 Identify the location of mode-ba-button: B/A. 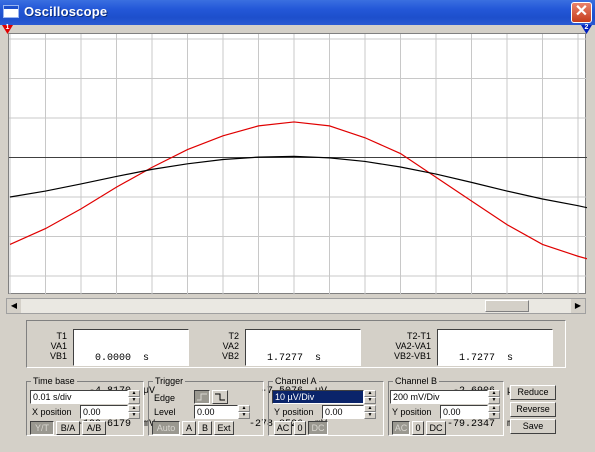
(68, 428).